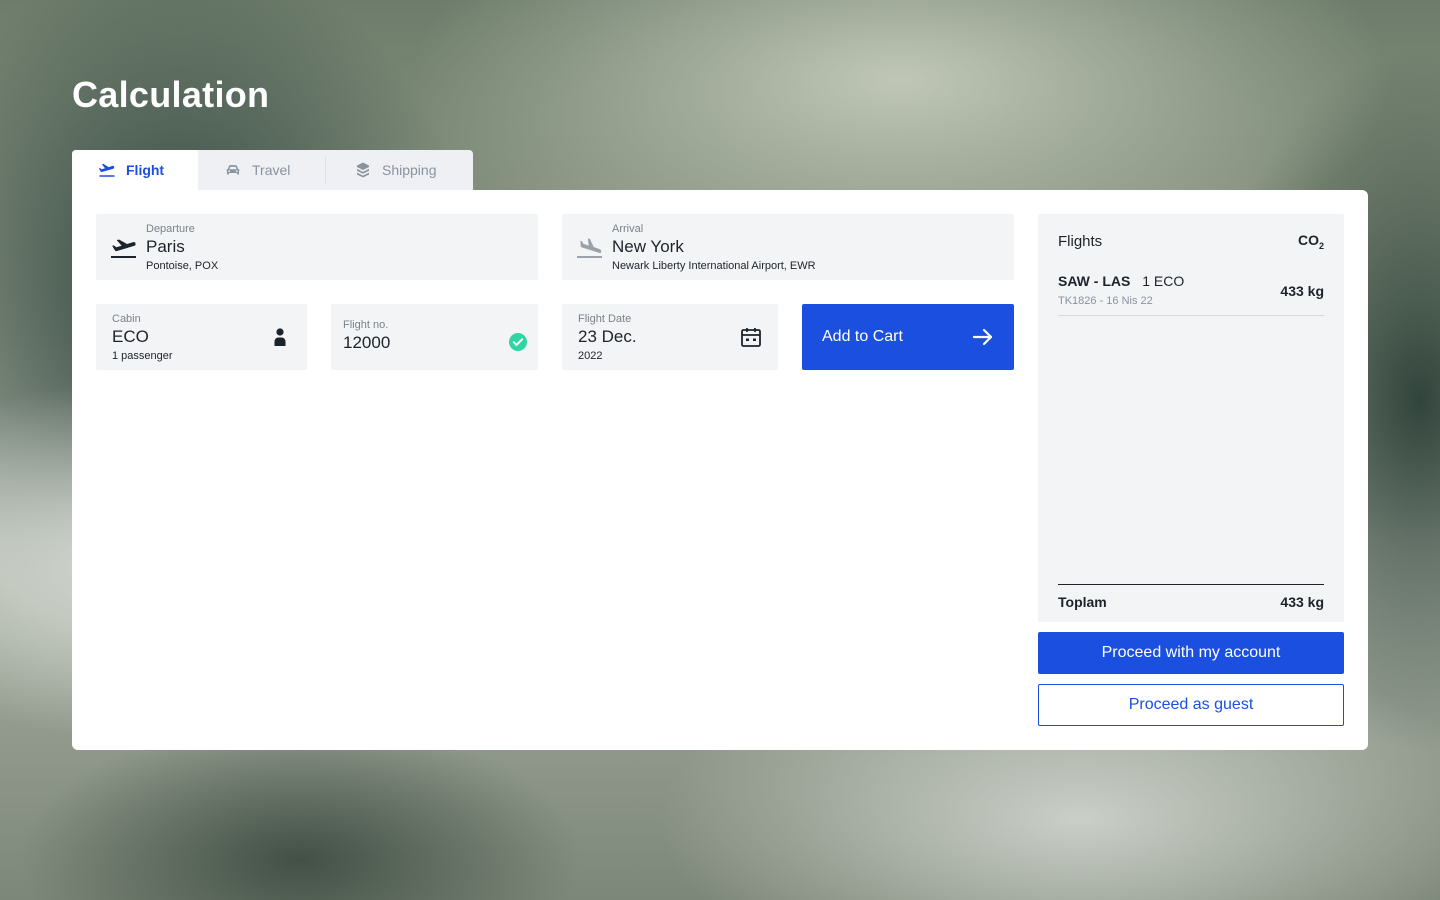  Describe the element at coordinates (409, 170) in the screenshot. I see `tab-shipping-label: Shipping` at that location.